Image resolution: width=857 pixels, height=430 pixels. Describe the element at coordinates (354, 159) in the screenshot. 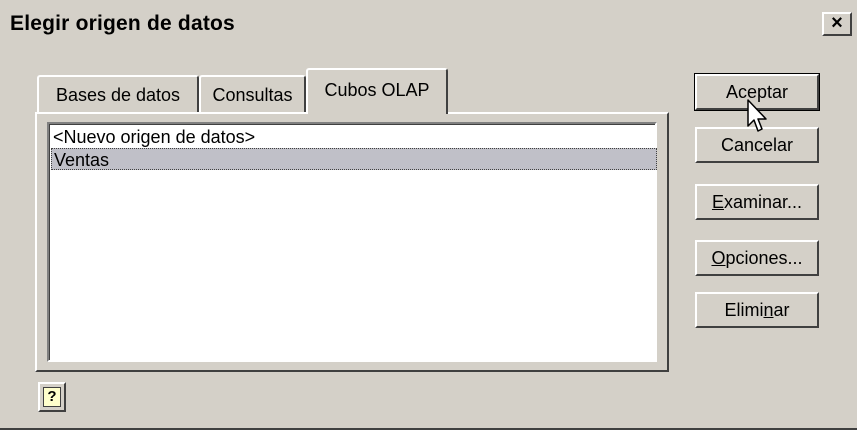

I see `list-item-ventas: Ventas` at that location.